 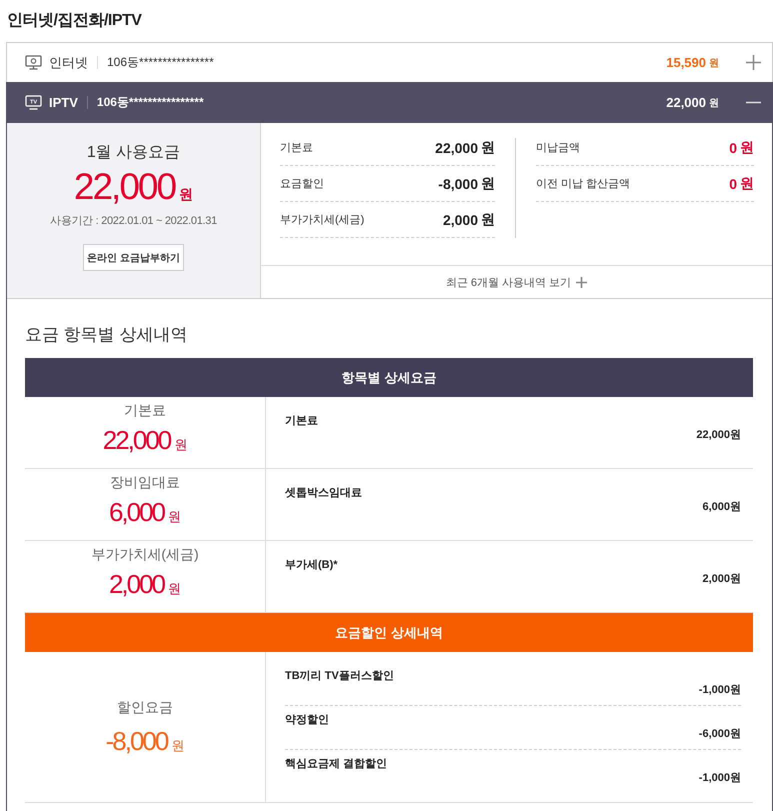 What do you see at coordinates (719, 734) in the screenshot?
I see `item-amount: -6,000원` at bounding box center [719, 734].